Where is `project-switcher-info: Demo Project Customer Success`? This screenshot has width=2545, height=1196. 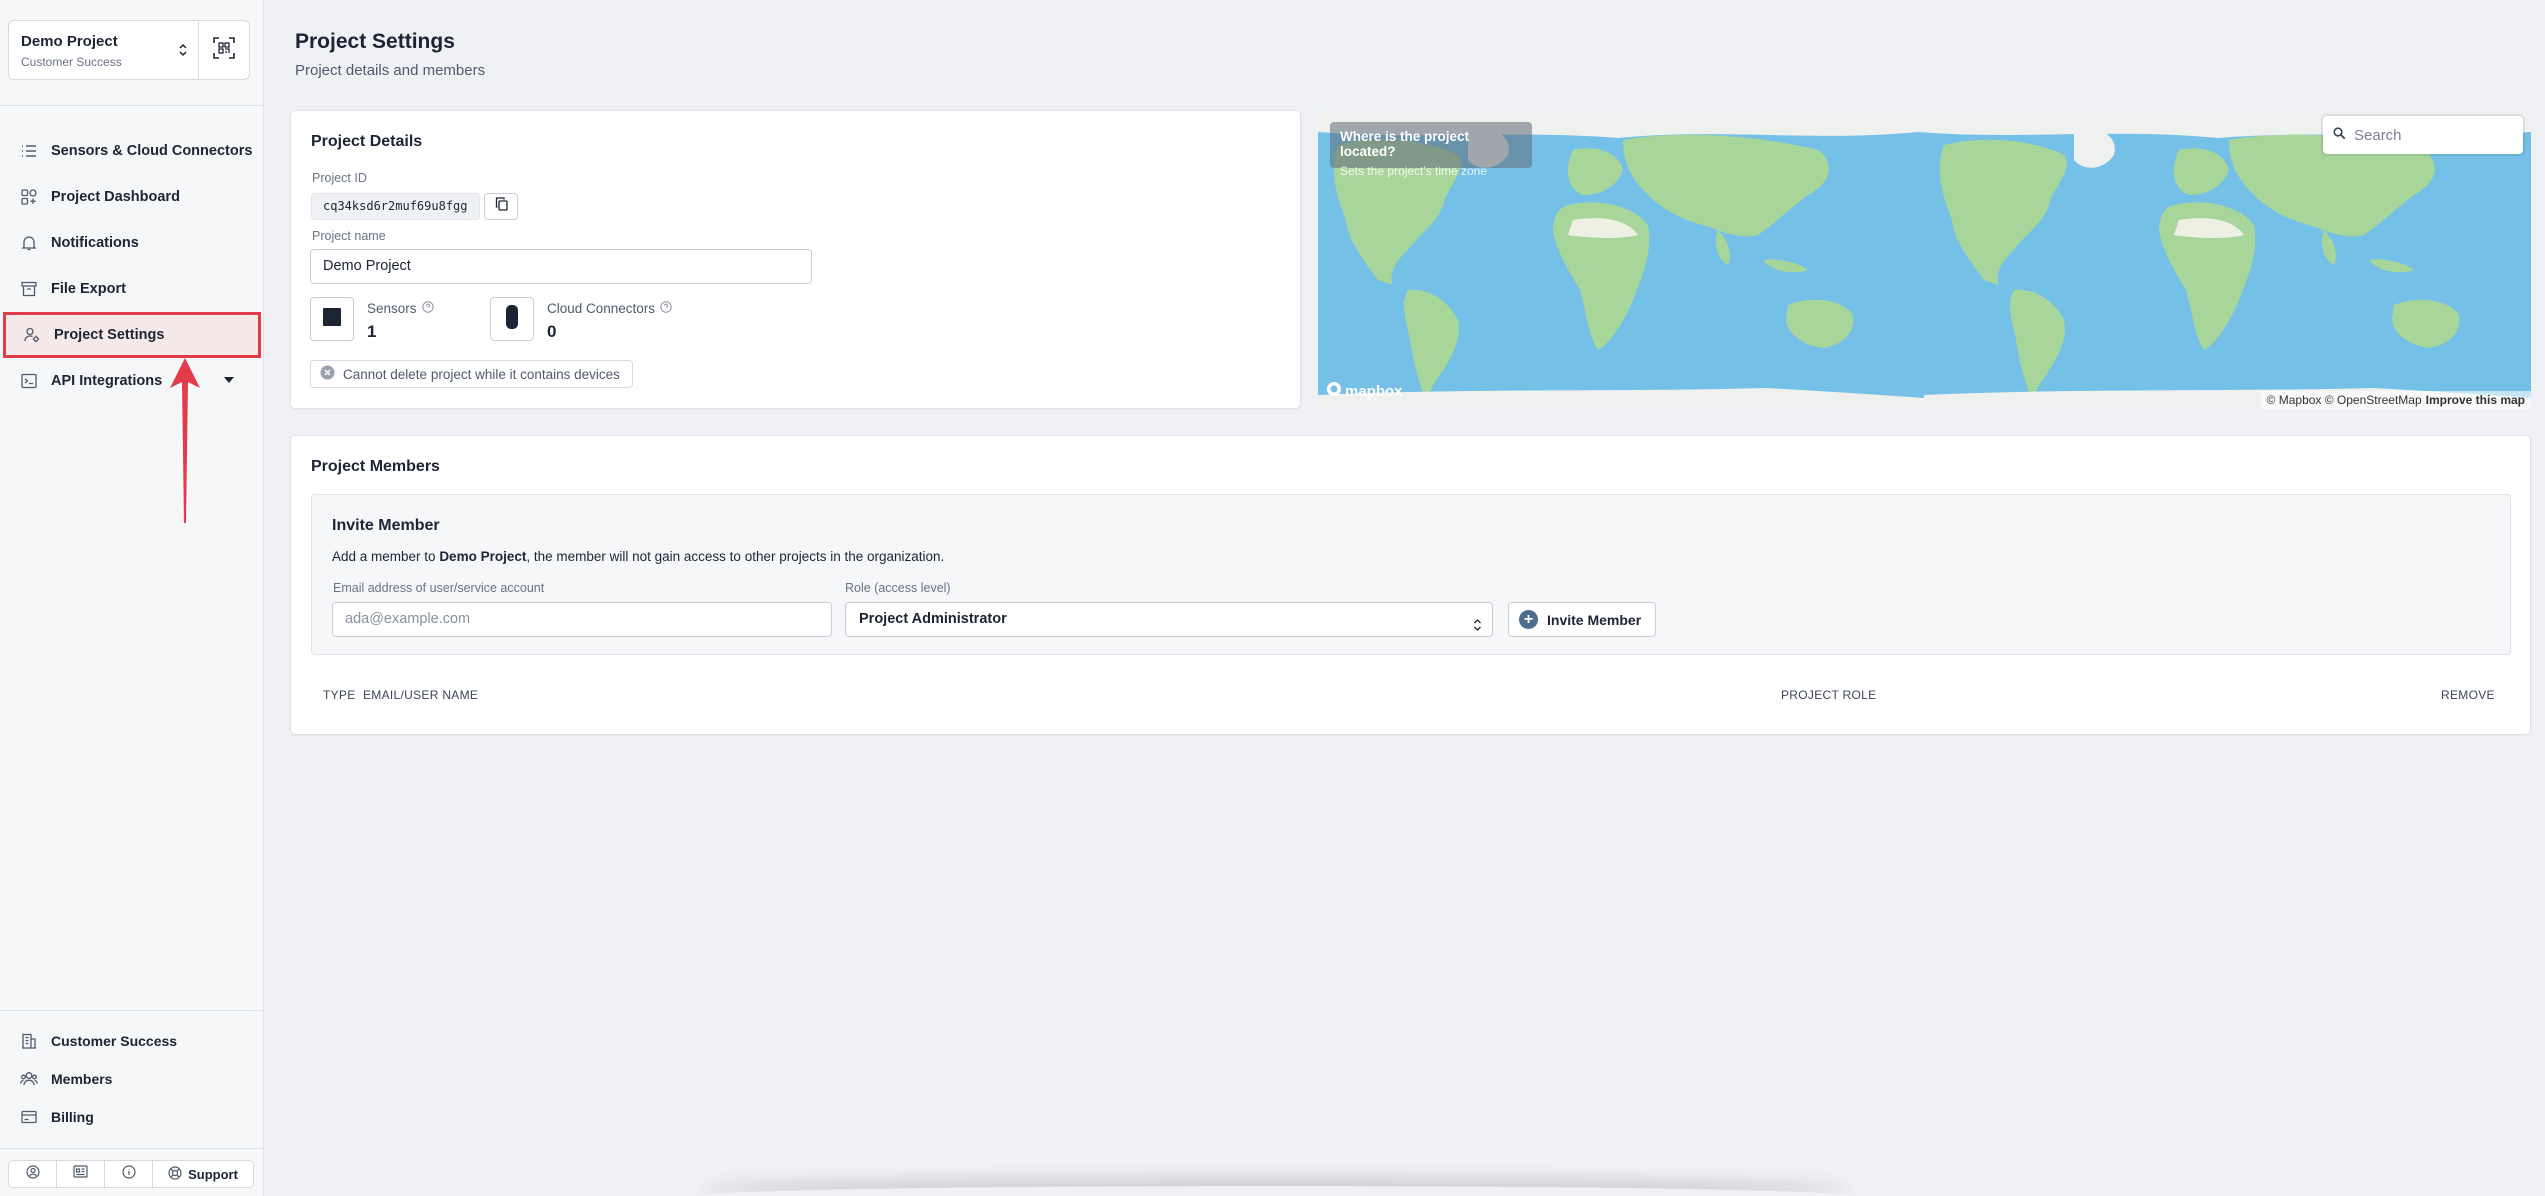
project-switcher-info: Demo Project Customer Success is located at coordinates (104, 50).